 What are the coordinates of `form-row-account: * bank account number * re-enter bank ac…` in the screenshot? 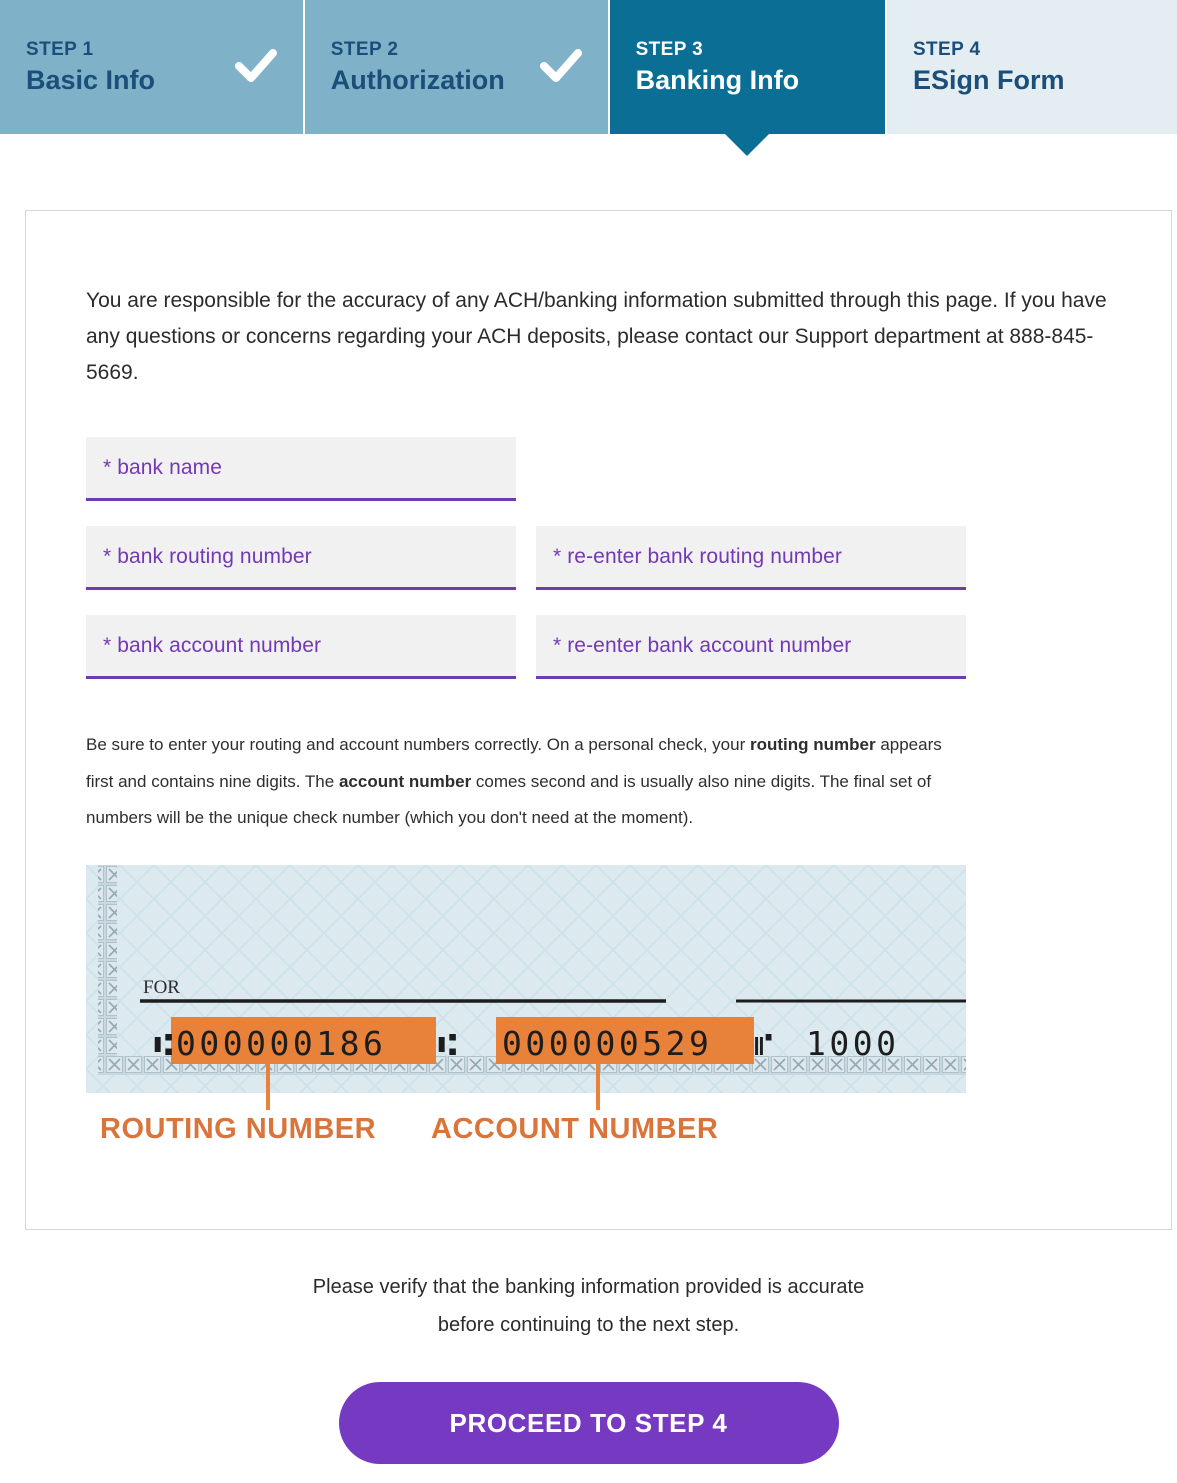 It's located at (598, 647).